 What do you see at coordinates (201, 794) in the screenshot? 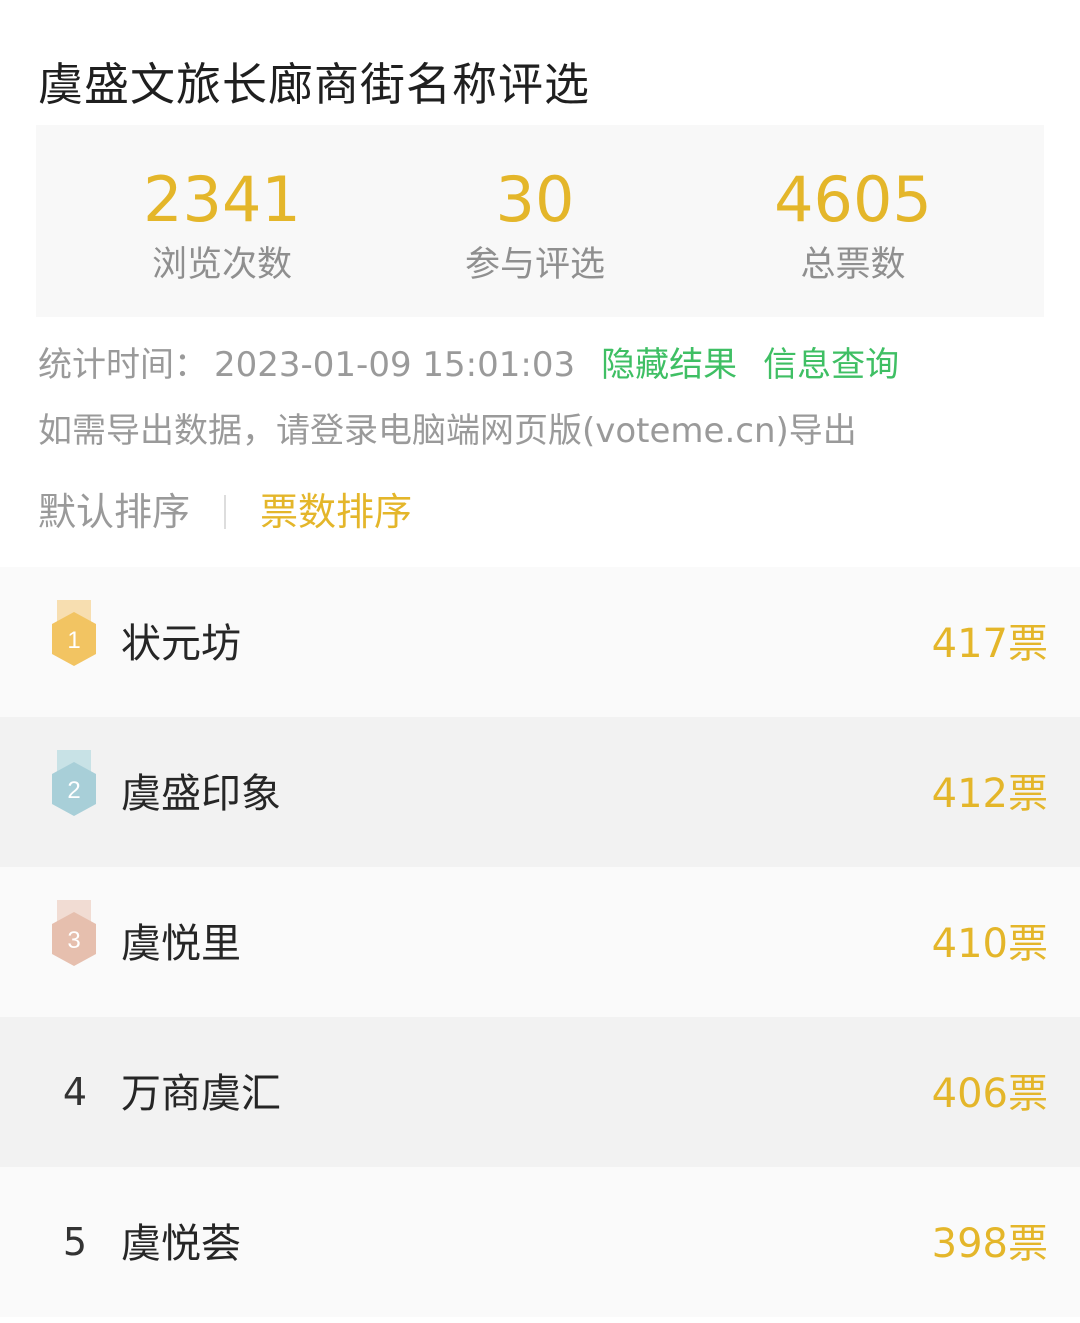
I see `item-name: 虞盛印象` at bounding box center [201, 794].